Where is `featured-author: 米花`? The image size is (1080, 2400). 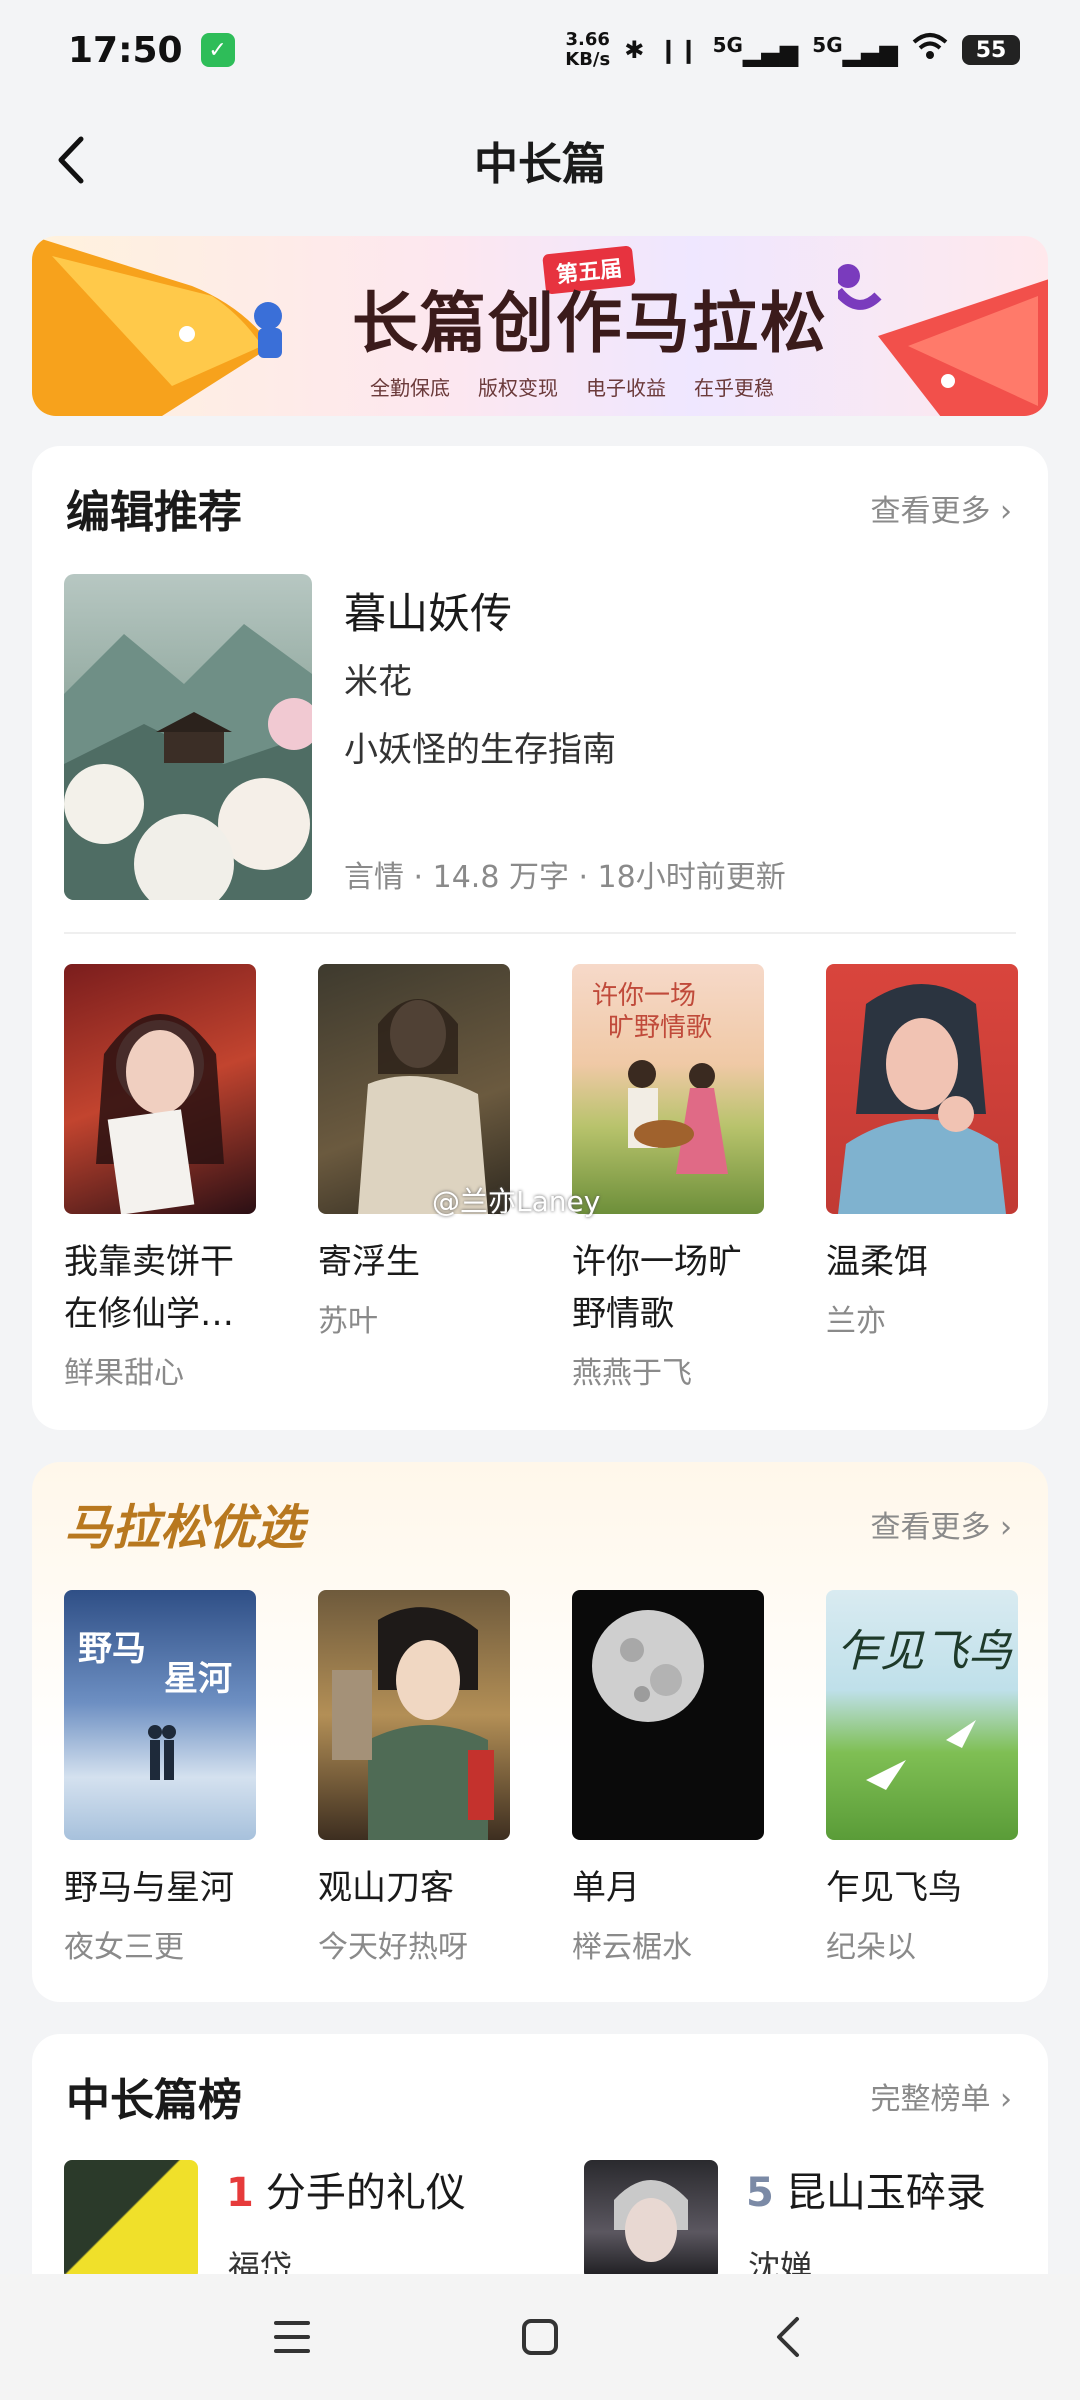
featured-author: 米花 is located at coordinates (378, 682).